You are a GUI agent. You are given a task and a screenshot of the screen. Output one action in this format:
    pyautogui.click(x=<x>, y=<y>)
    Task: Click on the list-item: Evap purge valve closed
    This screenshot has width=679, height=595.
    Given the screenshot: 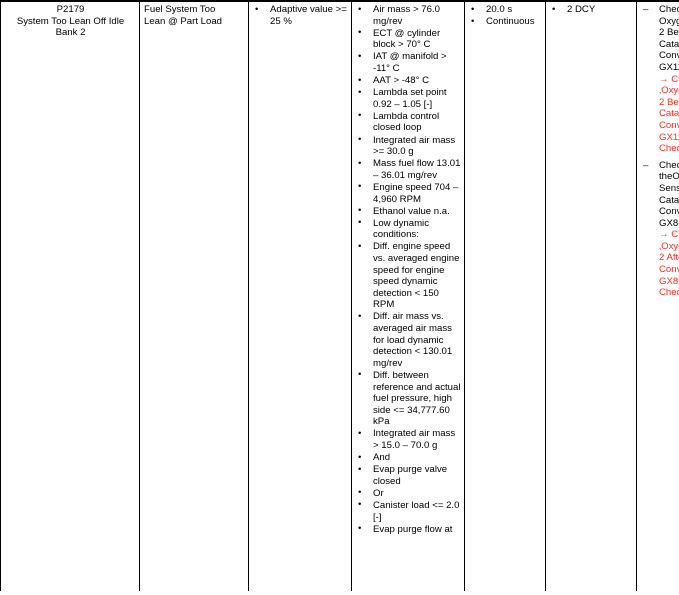 What is the action you would take?
    pyautogui.click(x=408, y=475)
    